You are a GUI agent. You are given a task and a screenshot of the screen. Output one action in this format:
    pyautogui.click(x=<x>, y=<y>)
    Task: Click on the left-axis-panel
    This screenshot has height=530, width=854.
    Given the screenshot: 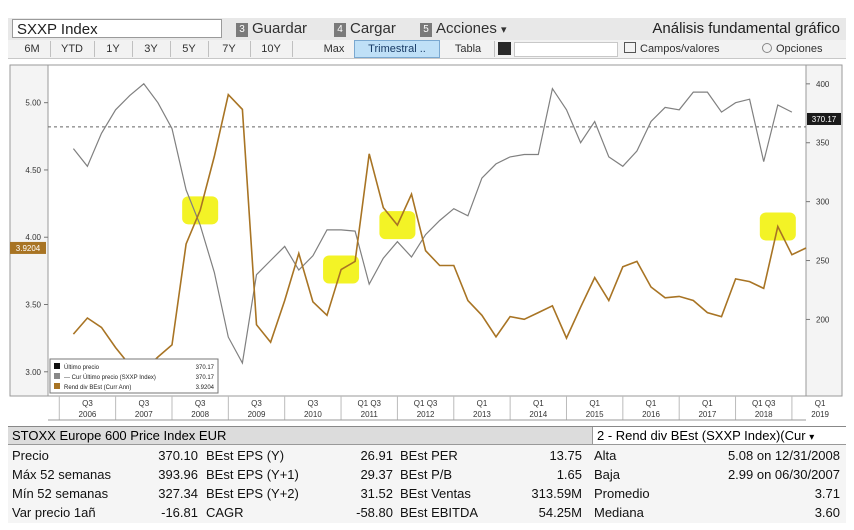 What is the action you would take?
    pyautogui.click(x=29, y=230)
    